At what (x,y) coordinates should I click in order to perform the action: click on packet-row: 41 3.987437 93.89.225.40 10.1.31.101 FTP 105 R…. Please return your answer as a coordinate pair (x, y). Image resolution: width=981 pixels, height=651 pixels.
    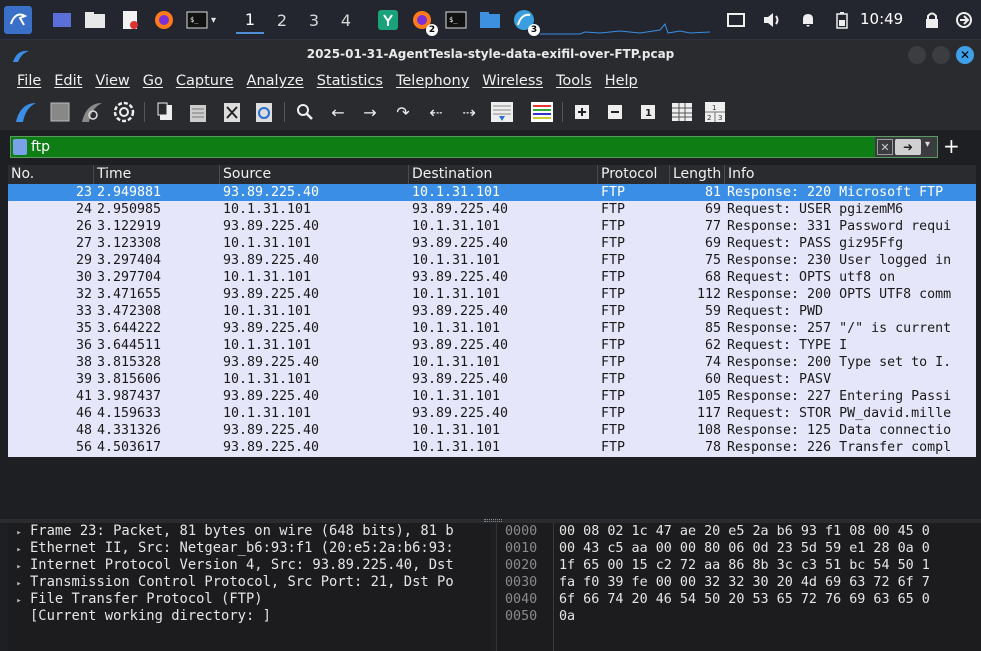
    Looking at the image, I should click on (492, 396).